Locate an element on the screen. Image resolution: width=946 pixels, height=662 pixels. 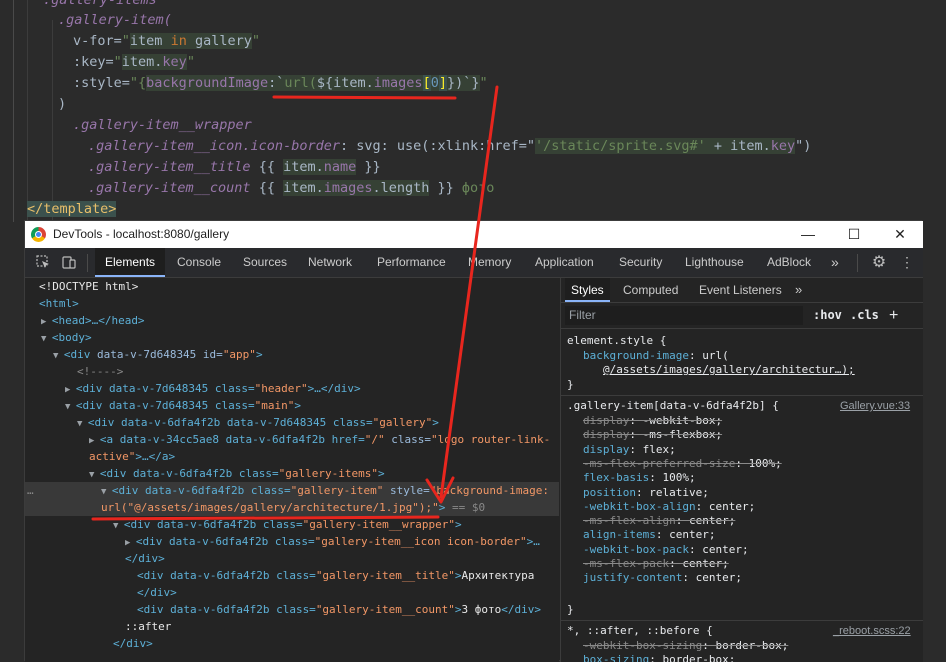
settings-gear-icon: ⚙ is located at coordinates (879, 262).